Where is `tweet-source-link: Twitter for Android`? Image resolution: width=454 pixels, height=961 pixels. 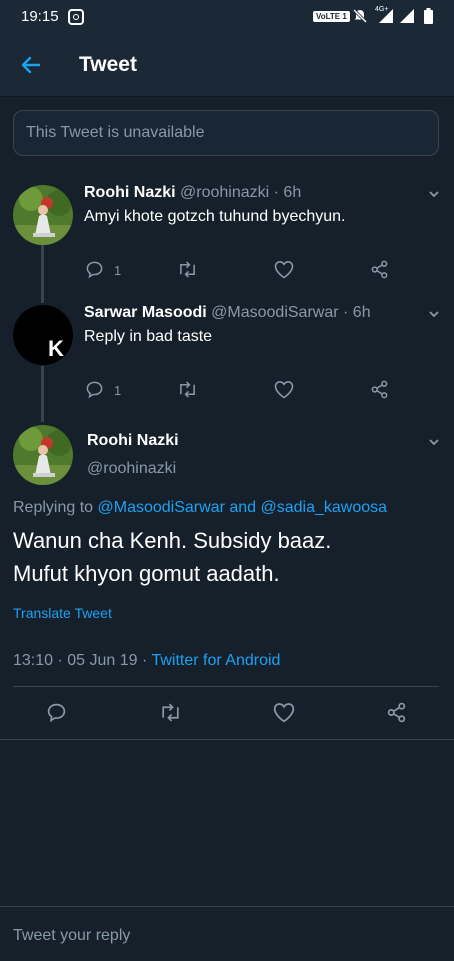 tweet-source-link: Twitter for Android is located at coordinates (215, 660).